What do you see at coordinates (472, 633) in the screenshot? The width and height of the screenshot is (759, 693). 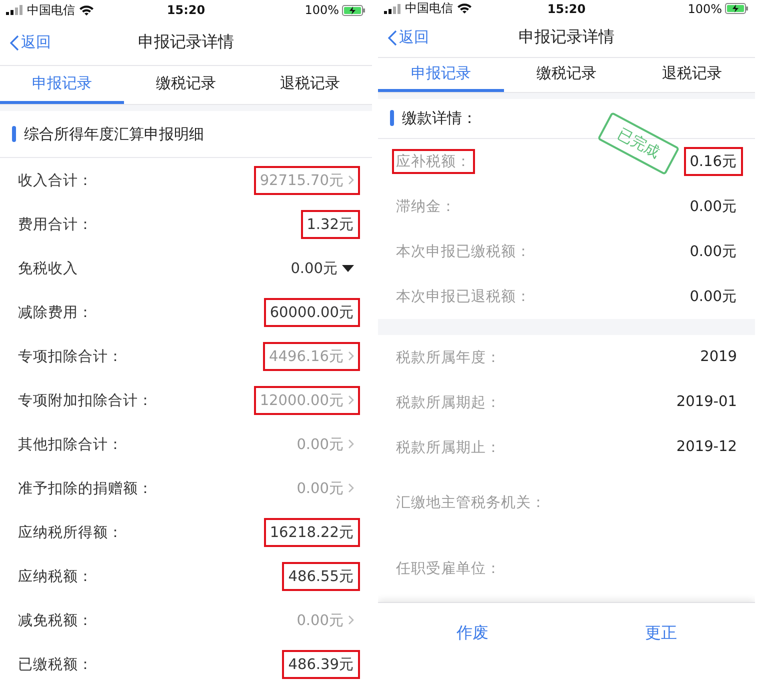 I see `action-button: 作废` at bounding box center [472, 633].